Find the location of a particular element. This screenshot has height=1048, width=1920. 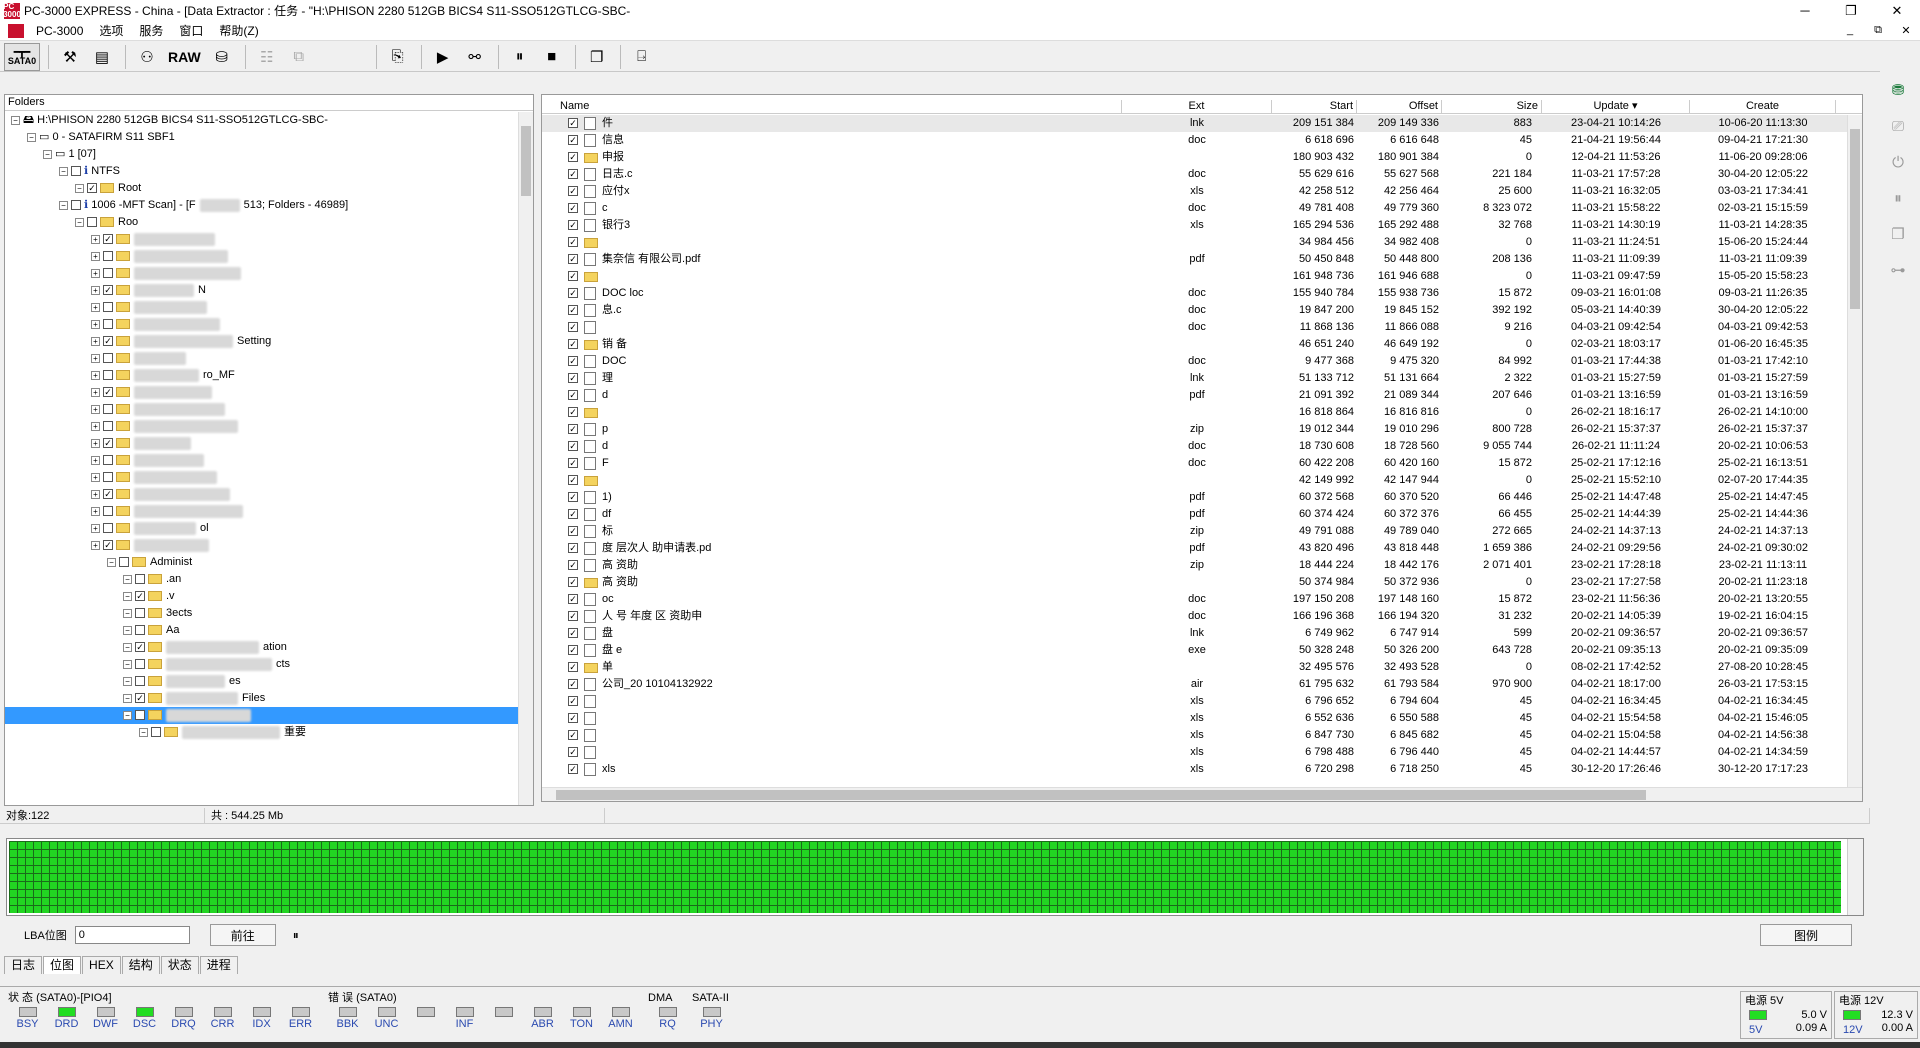

tree-node: − ✓ Root is located at coordinates (262, 188).